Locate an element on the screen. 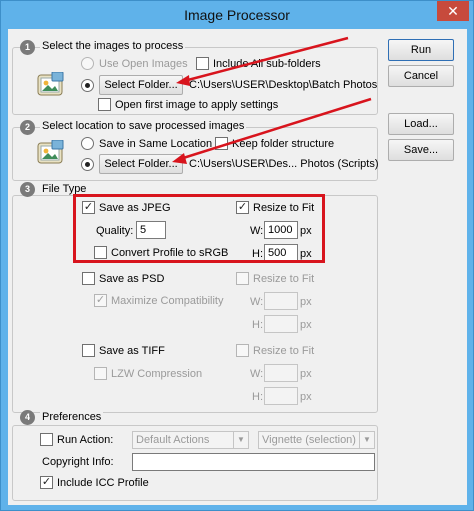  tiff-width-unit: px is located at coordinates (306, 374).